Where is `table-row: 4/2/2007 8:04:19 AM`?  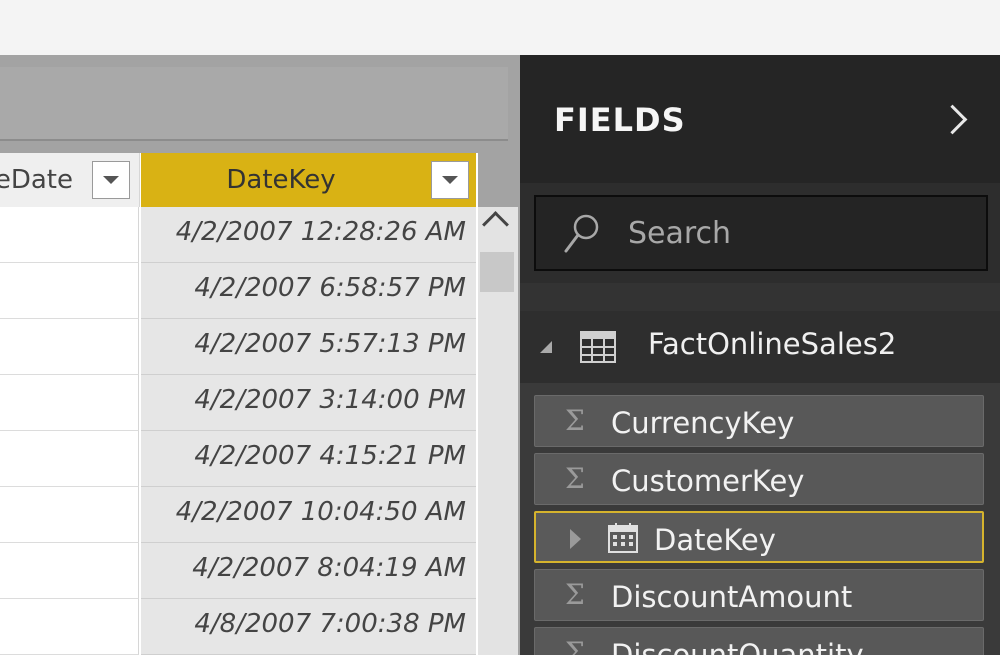 table-row: 4/2/2007 8:04:19 AM is located at coordinates (239, 571).